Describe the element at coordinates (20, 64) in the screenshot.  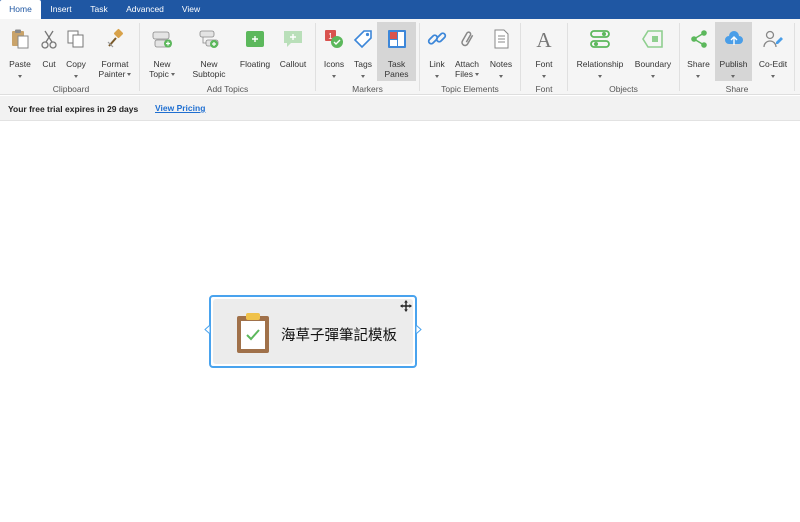
I see `paste-label: Paste` at that location.